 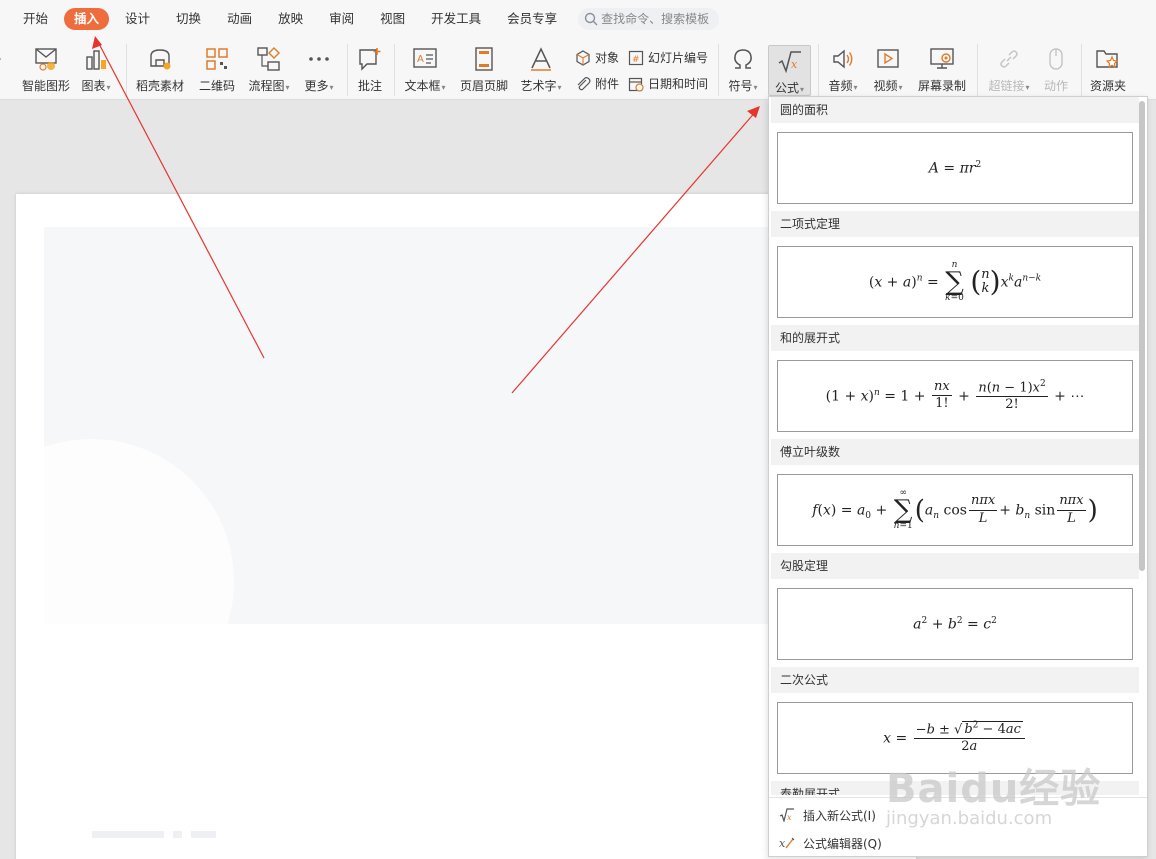 What do you see at coordinates (591, 19) in the screenshot?
I see `search-icon` at bounding box center [591, 19].